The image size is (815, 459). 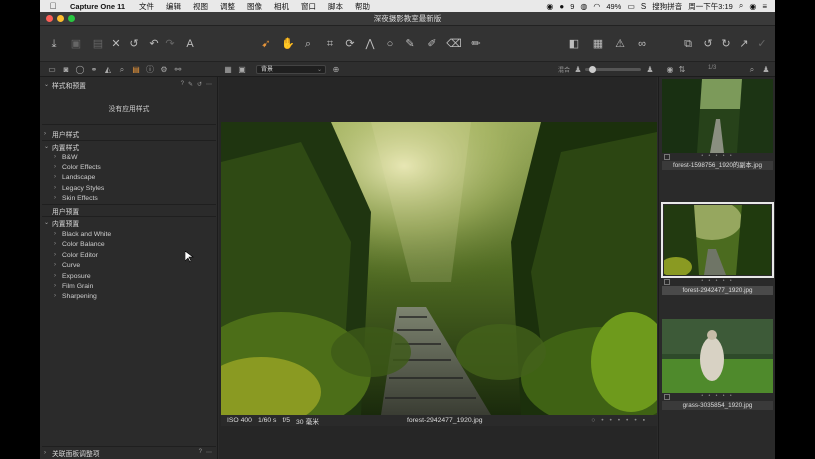 What do you see at coordinates (74, 177) in the screenshot?
I see `style-item-landscape: › Landscape` at bounding box center [74, 177].